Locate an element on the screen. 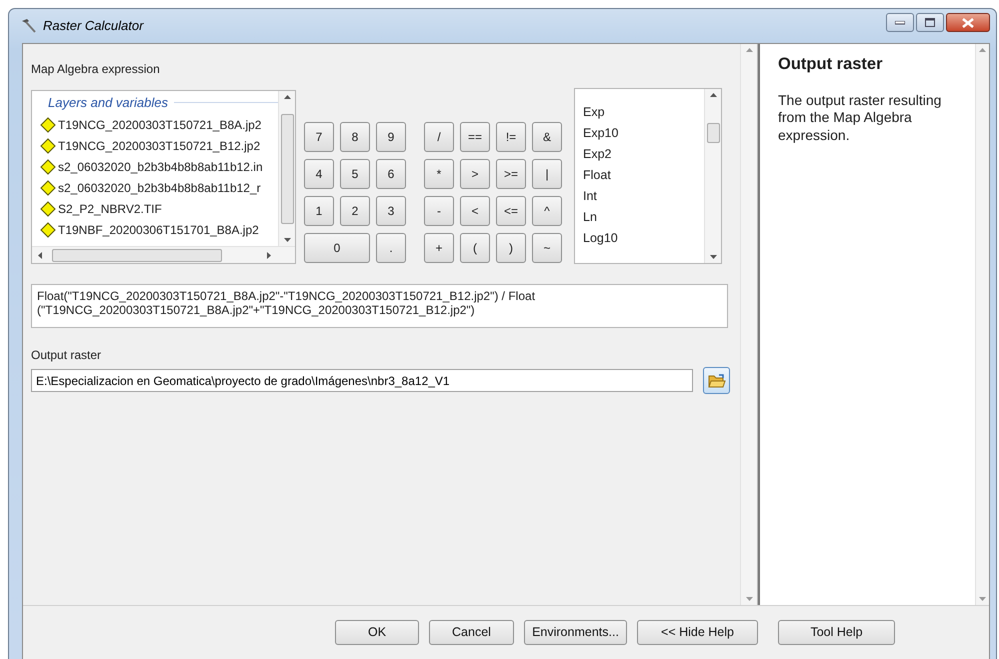  layers-list: Layers and variables T19NCG_20200303T150721_B8A.jp2 T19NCG_20200303T150721_B12.jp2 s2_06032020_b2b3b4b8b8ab11b12.in s2_06032020_b2b3b4b8b8ab11b12_r S2_P2_NBRV2.TIF T19NBF_20200306T151701_B8A.jp2 is located at coordinates (163, 177).